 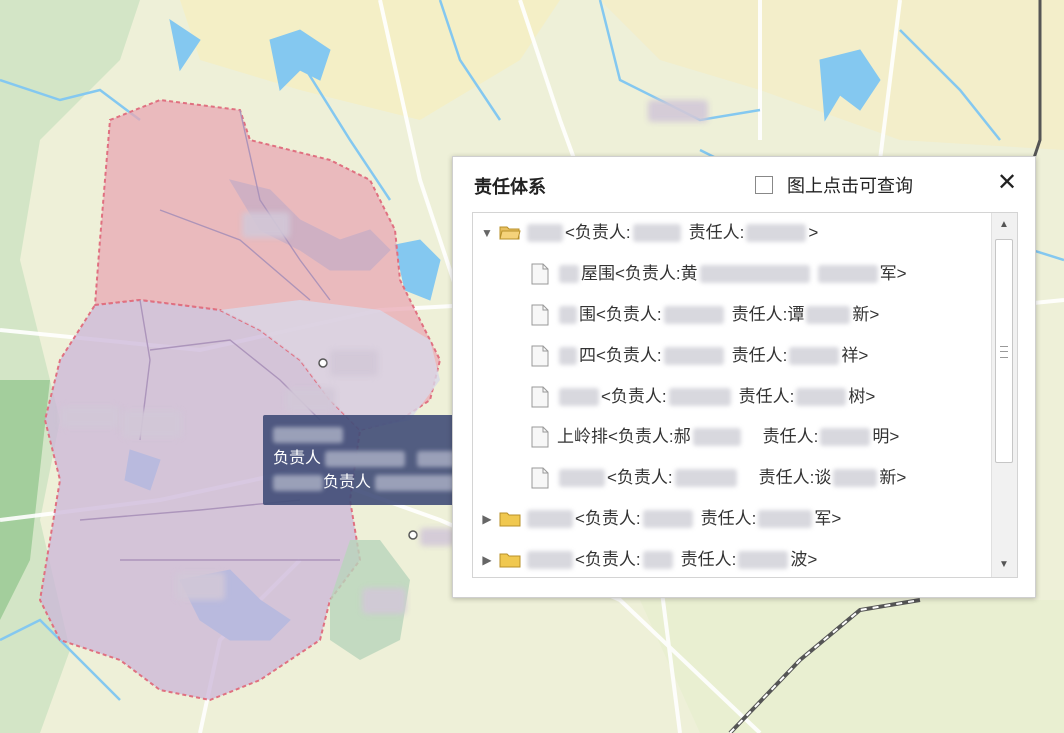 I want to click on tree-node-end: 树>, so click(x=862, y=396).